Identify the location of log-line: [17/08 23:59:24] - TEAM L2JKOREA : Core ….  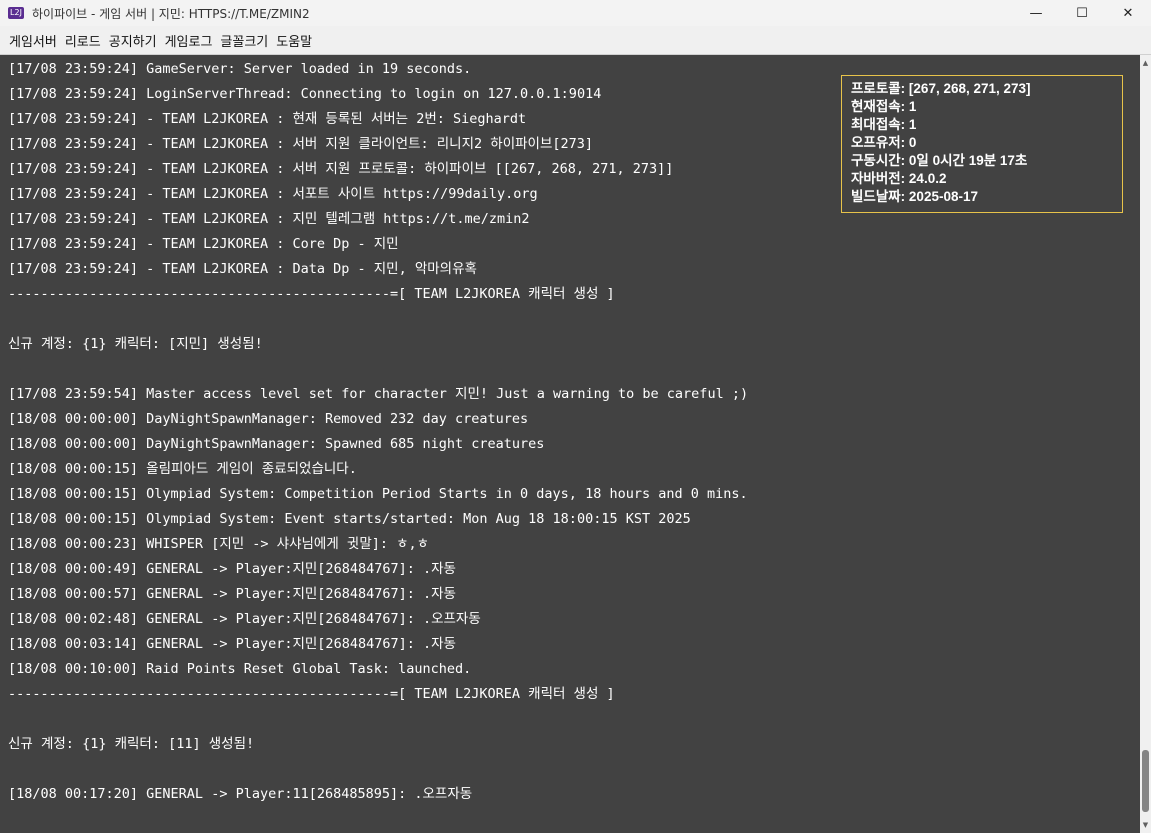
(203, 244).